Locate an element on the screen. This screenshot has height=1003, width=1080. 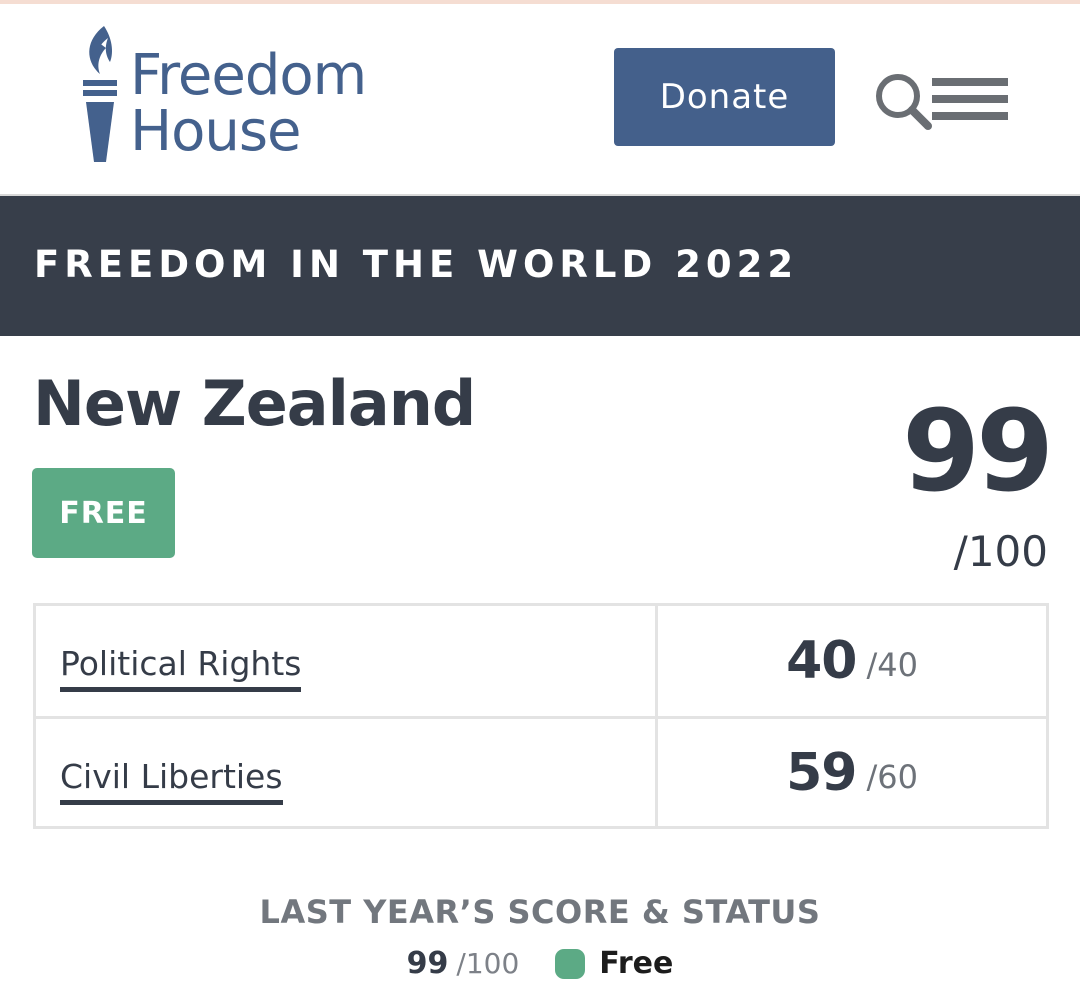
search-icon is located at coordinates (904, 102).